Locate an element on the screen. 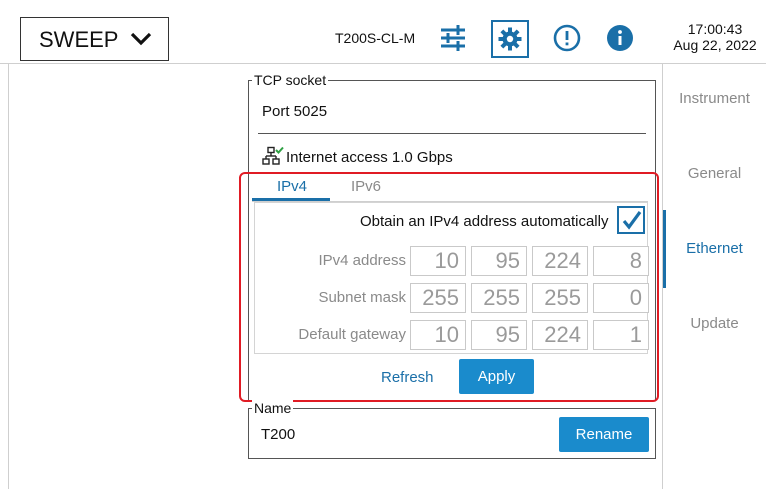  clock: 17:00:43 Aug 22, 2022 is located at coordinates (715, 37).